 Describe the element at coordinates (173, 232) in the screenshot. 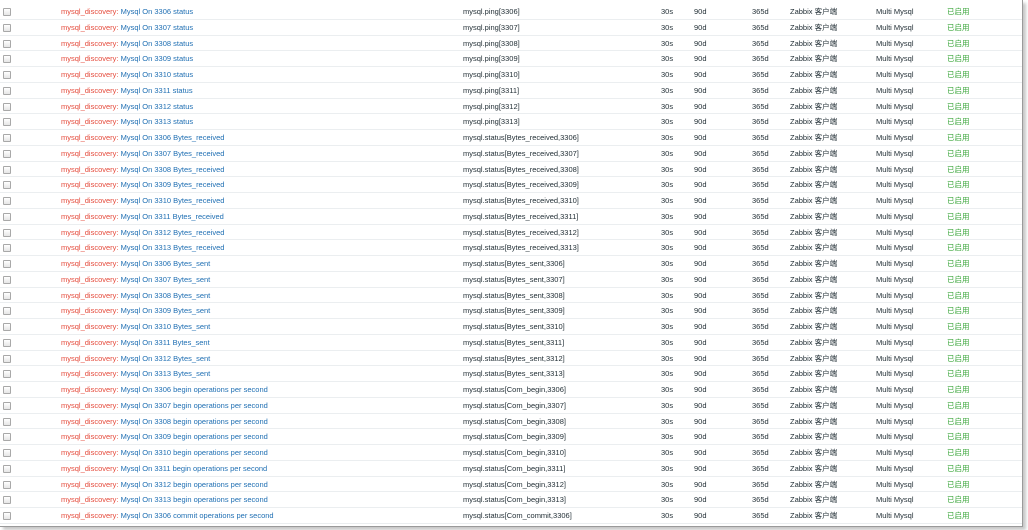

I see `item-name-link: Mysql On 3312 Bytes_received` at that location.